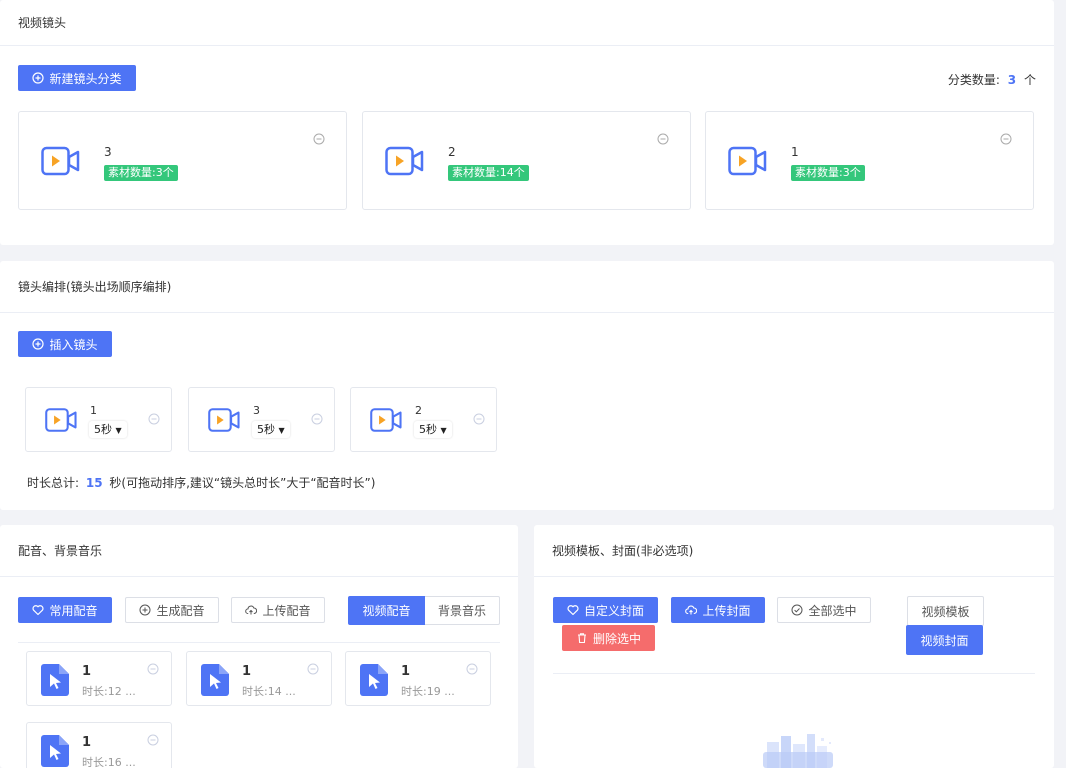  What do you see at coordinates (613, 610) in the screenshot?
I see `custom-cover-label: 自定义封面` at bounding box center [613, 610].